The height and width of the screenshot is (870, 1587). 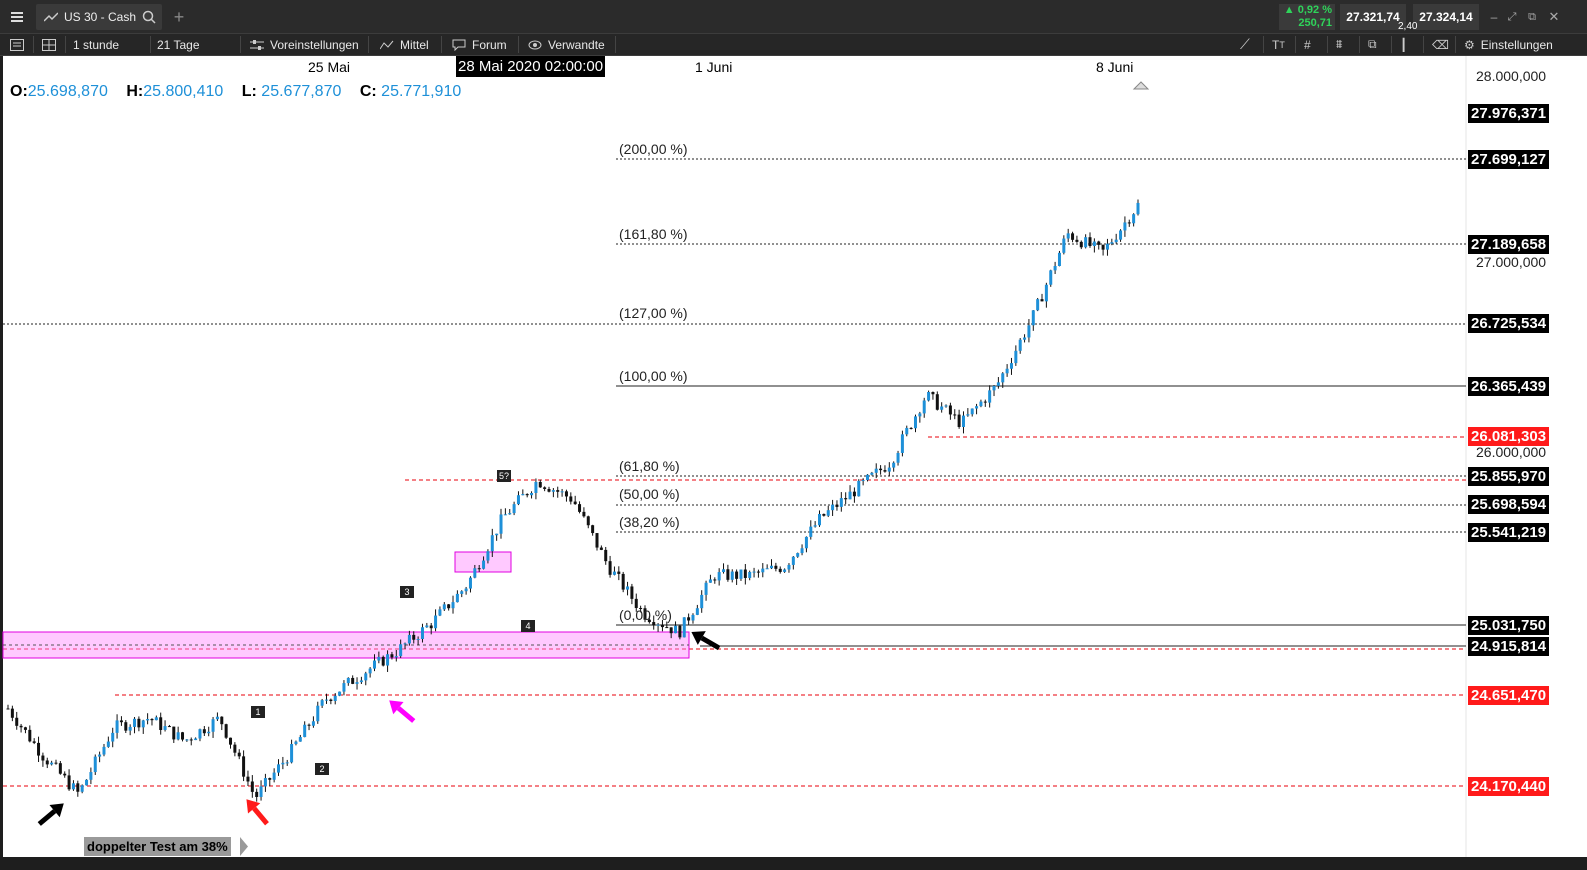 What do you see at coordinates (178, 44) in the screenshot?
I see `range-select: 21 Tage` at bounding box center [178, 44].